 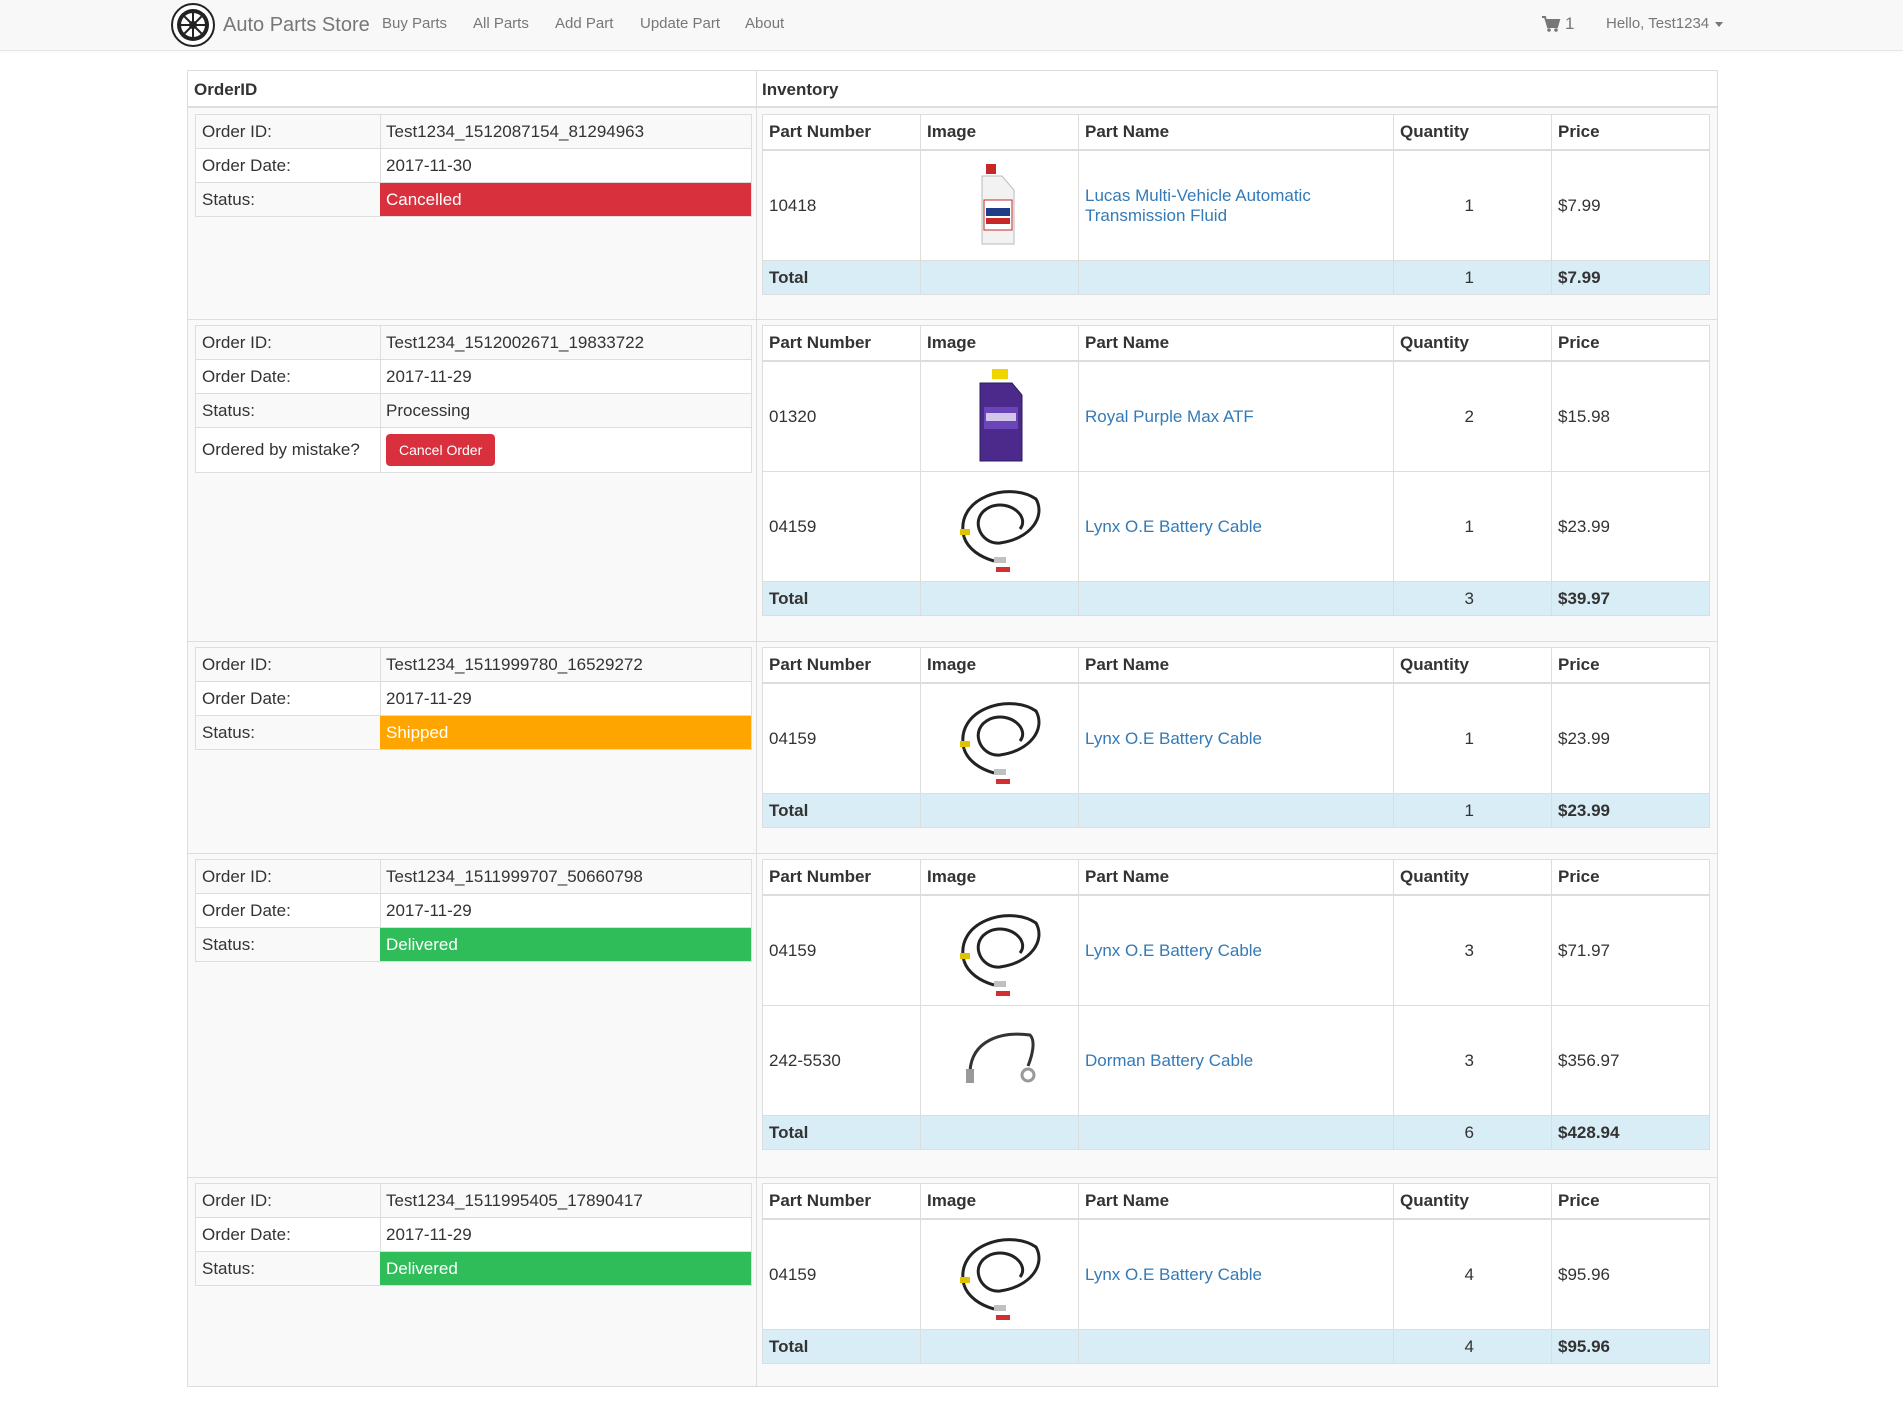 What do you see at coordinates (1472, 1346) in the screenshot?
I see `total-quantity: 4` at bounding box center [1472, 1346].